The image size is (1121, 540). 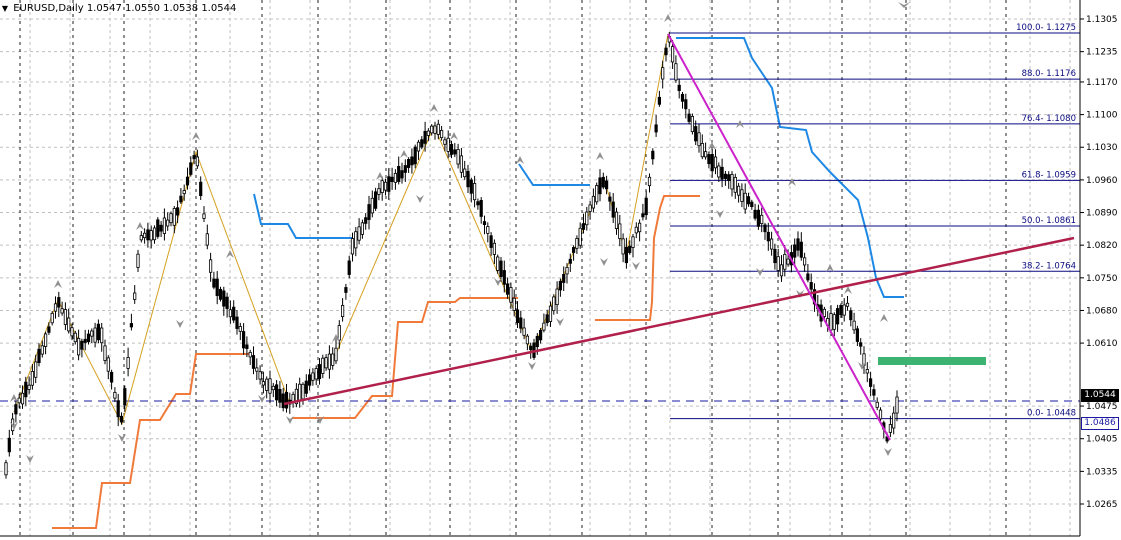 I want to click on fib-level-label: 61.8- 1.0959, so click(x=1049, y=175).